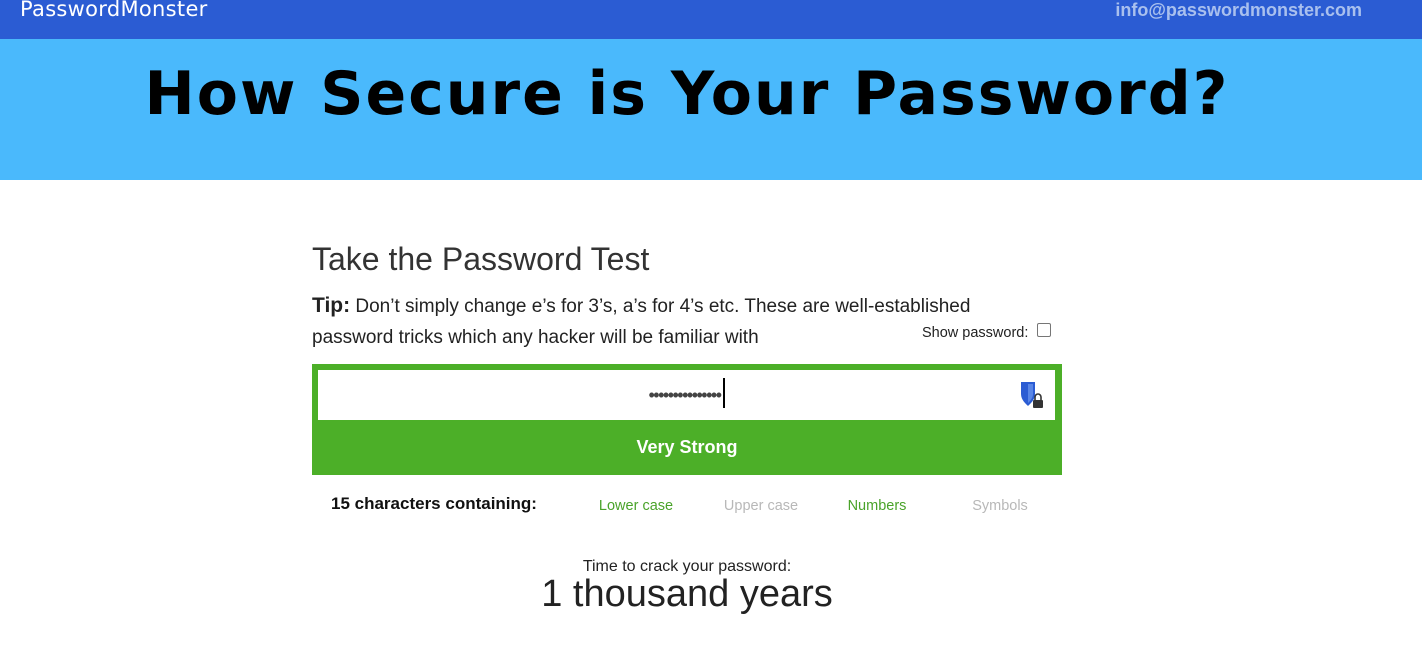  I want to click on password-value: •••••••••••••••, so click(686, 393).